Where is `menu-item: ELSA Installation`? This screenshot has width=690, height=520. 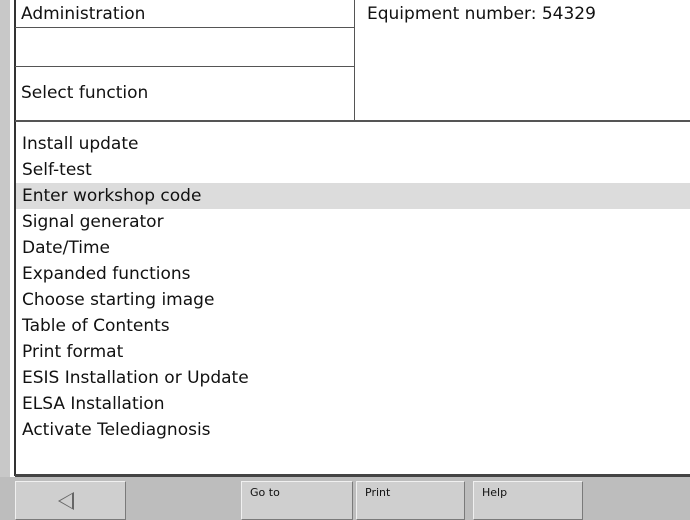
menu-item: ELSA Installation is located at coordinates (353, 404).